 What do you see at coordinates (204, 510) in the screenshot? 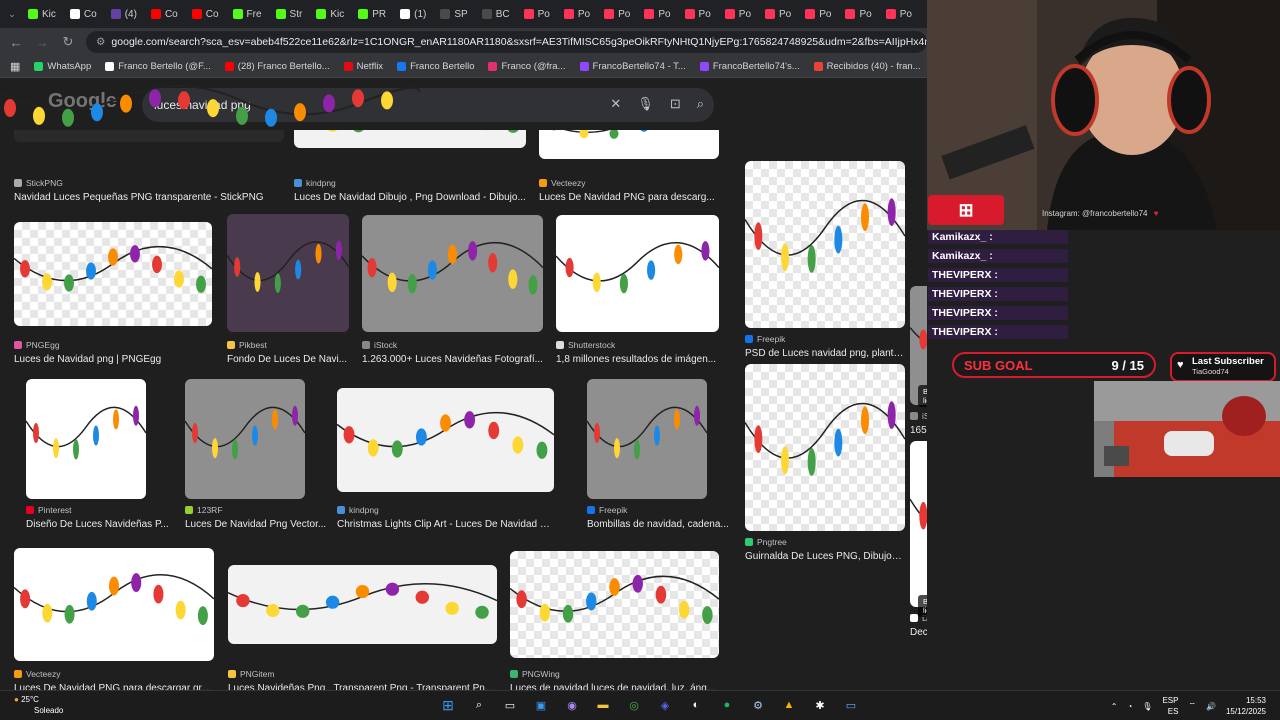
I see `result-source: 123RF` at bounding box center [204, 510].